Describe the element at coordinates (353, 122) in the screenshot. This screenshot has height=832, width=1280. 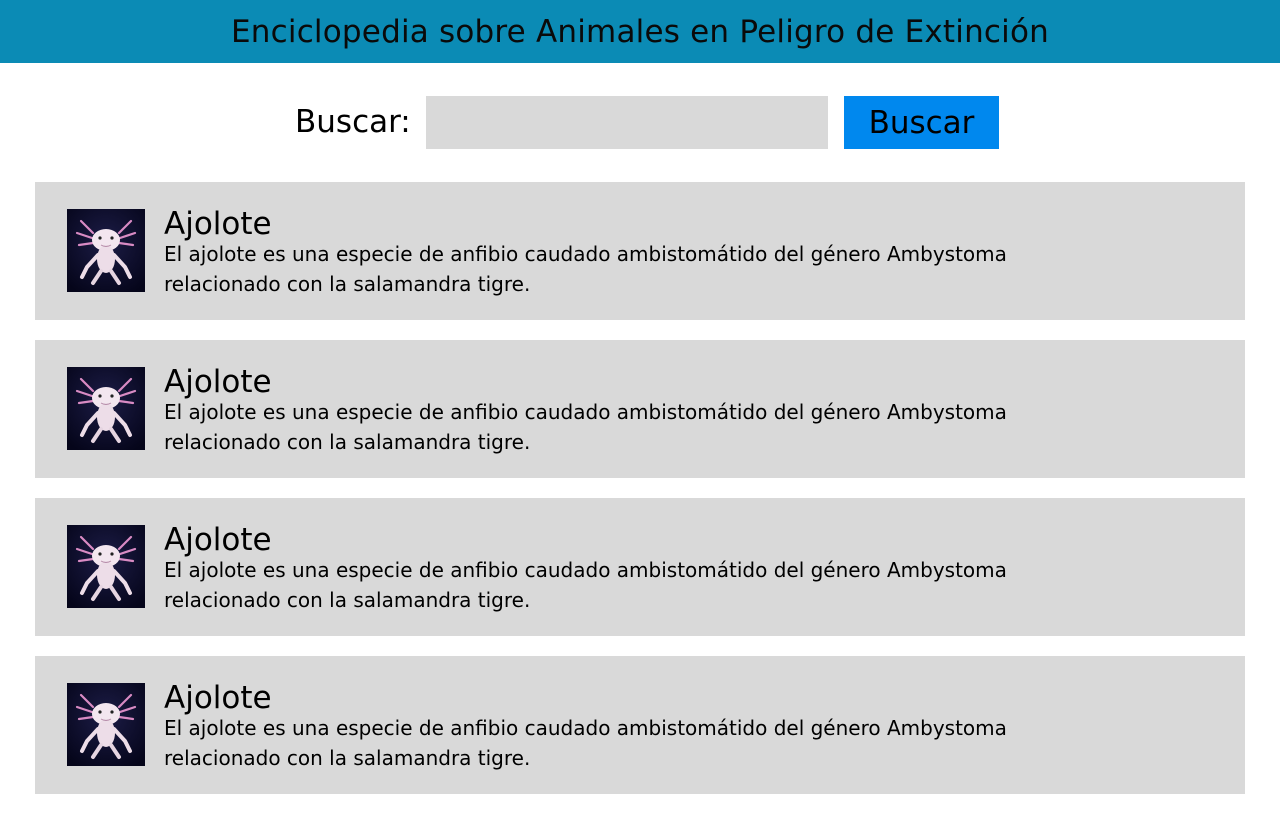
I see `search-label: Buscar:` at that location.